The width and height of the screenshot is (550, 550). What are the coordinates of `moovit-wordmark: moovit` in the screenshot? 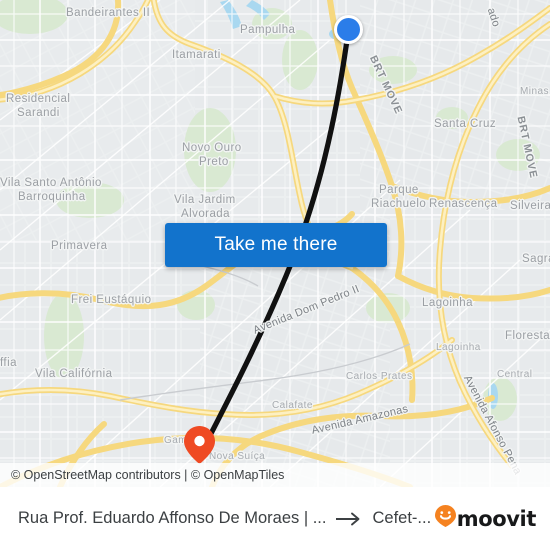 It's located at (496, 518).